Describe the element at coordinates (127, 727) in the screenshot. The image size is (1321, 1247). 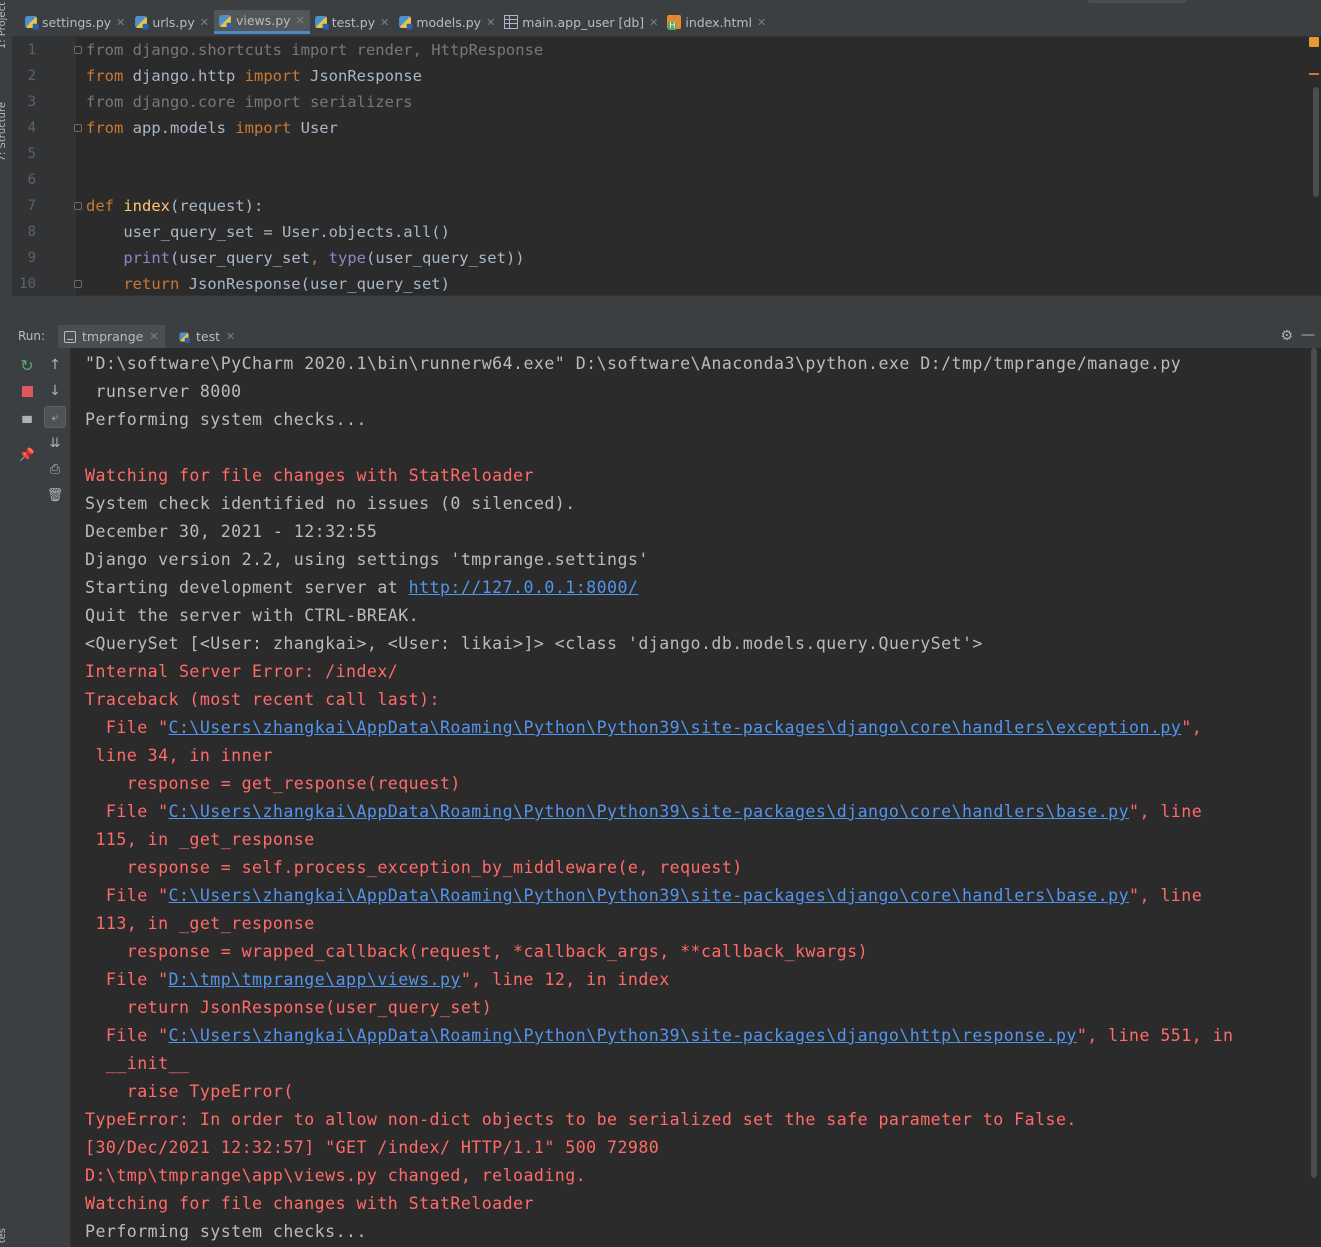
I see `console-text: File "` at that location.